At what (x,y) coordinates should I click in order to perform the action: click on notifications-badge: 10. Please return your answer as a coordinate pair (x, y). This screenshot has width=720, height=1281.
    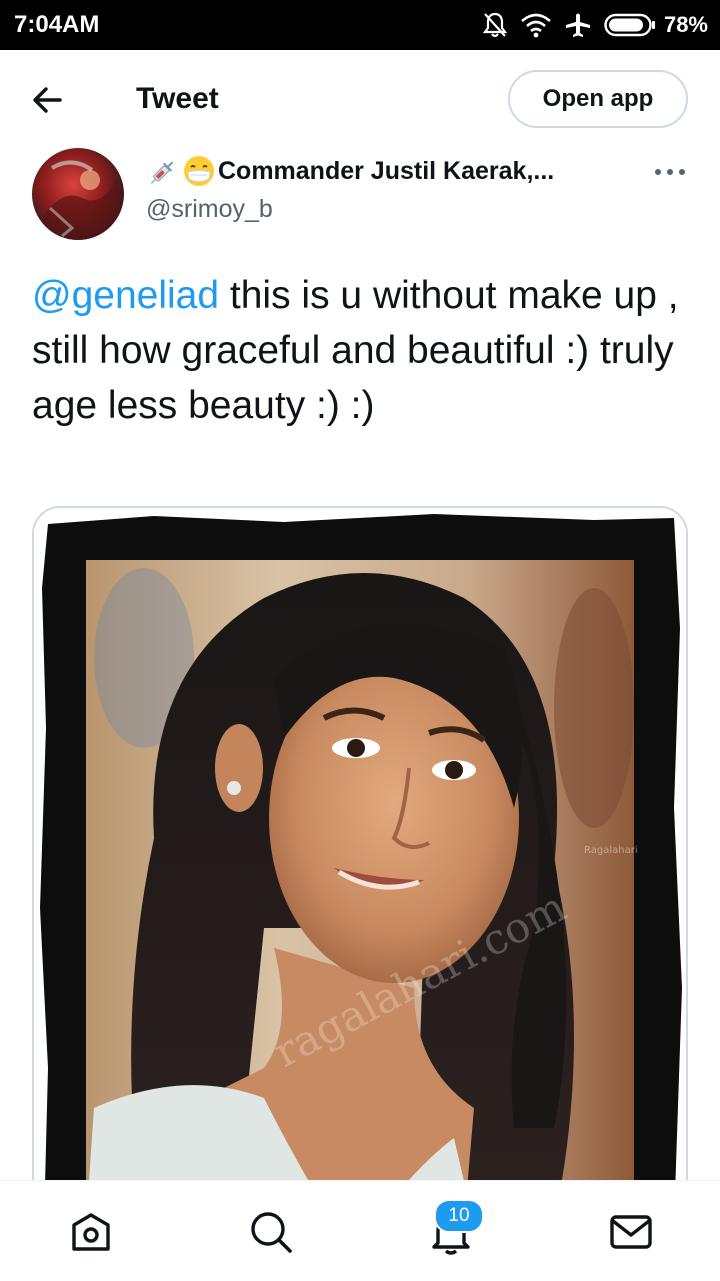
    Looking at the image, I should click on (459, 1216).